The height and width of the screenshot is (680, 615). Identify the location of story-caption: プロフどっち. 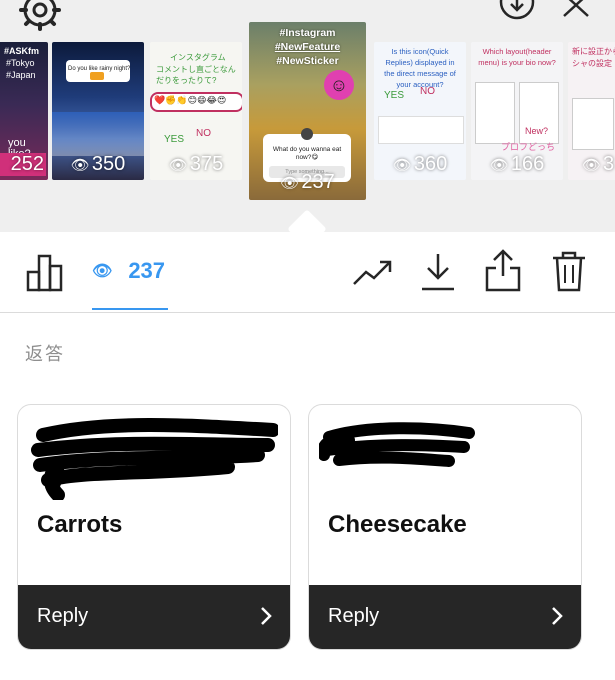
(528, 147).